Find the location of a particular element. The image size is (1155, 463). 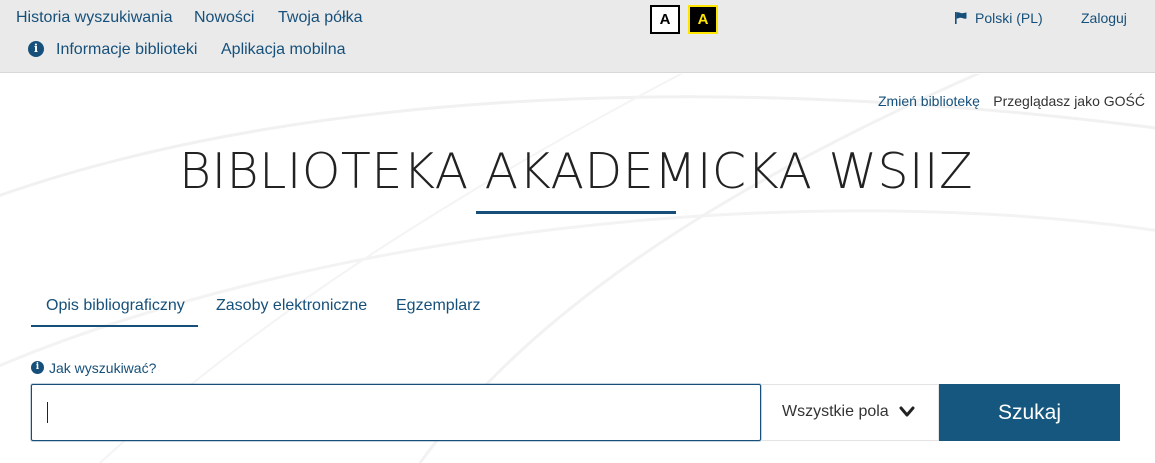

tab-copies: Egzemplarz is located at coordinates (438, 306).